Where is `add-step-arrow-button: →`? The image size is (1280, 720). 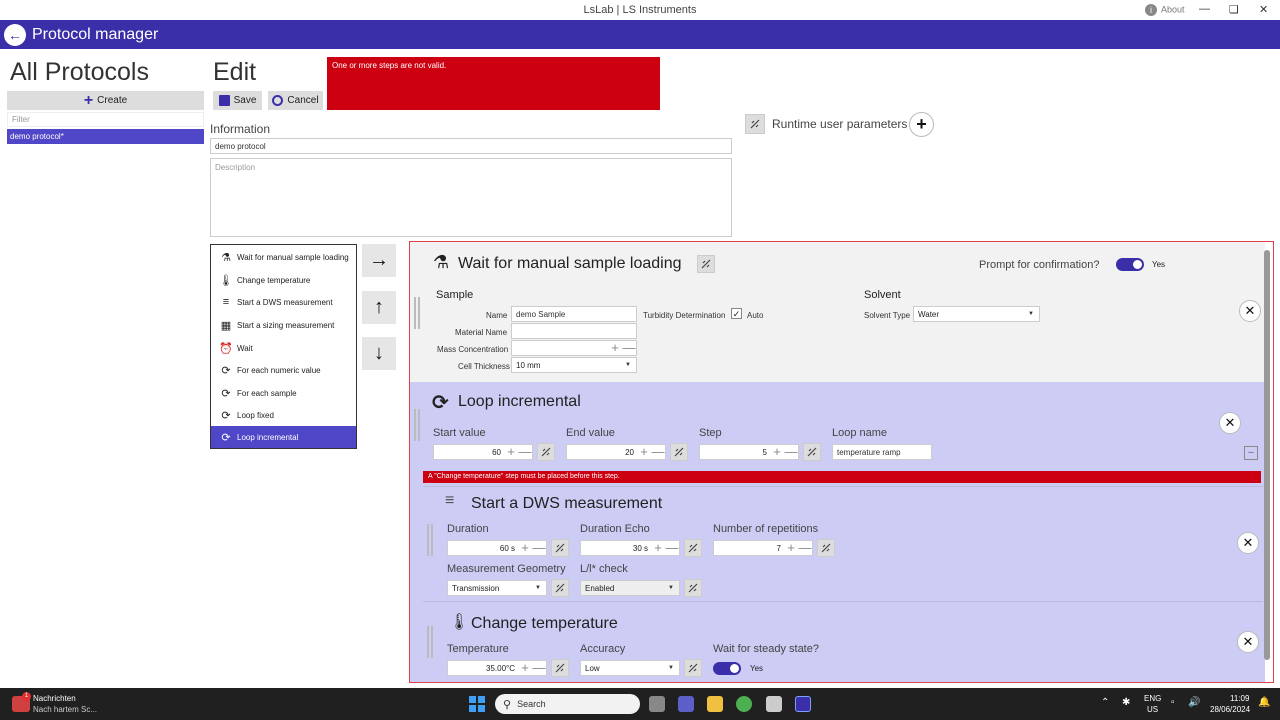 add-step-arrow-button: → is located at coordinates (379, 260).